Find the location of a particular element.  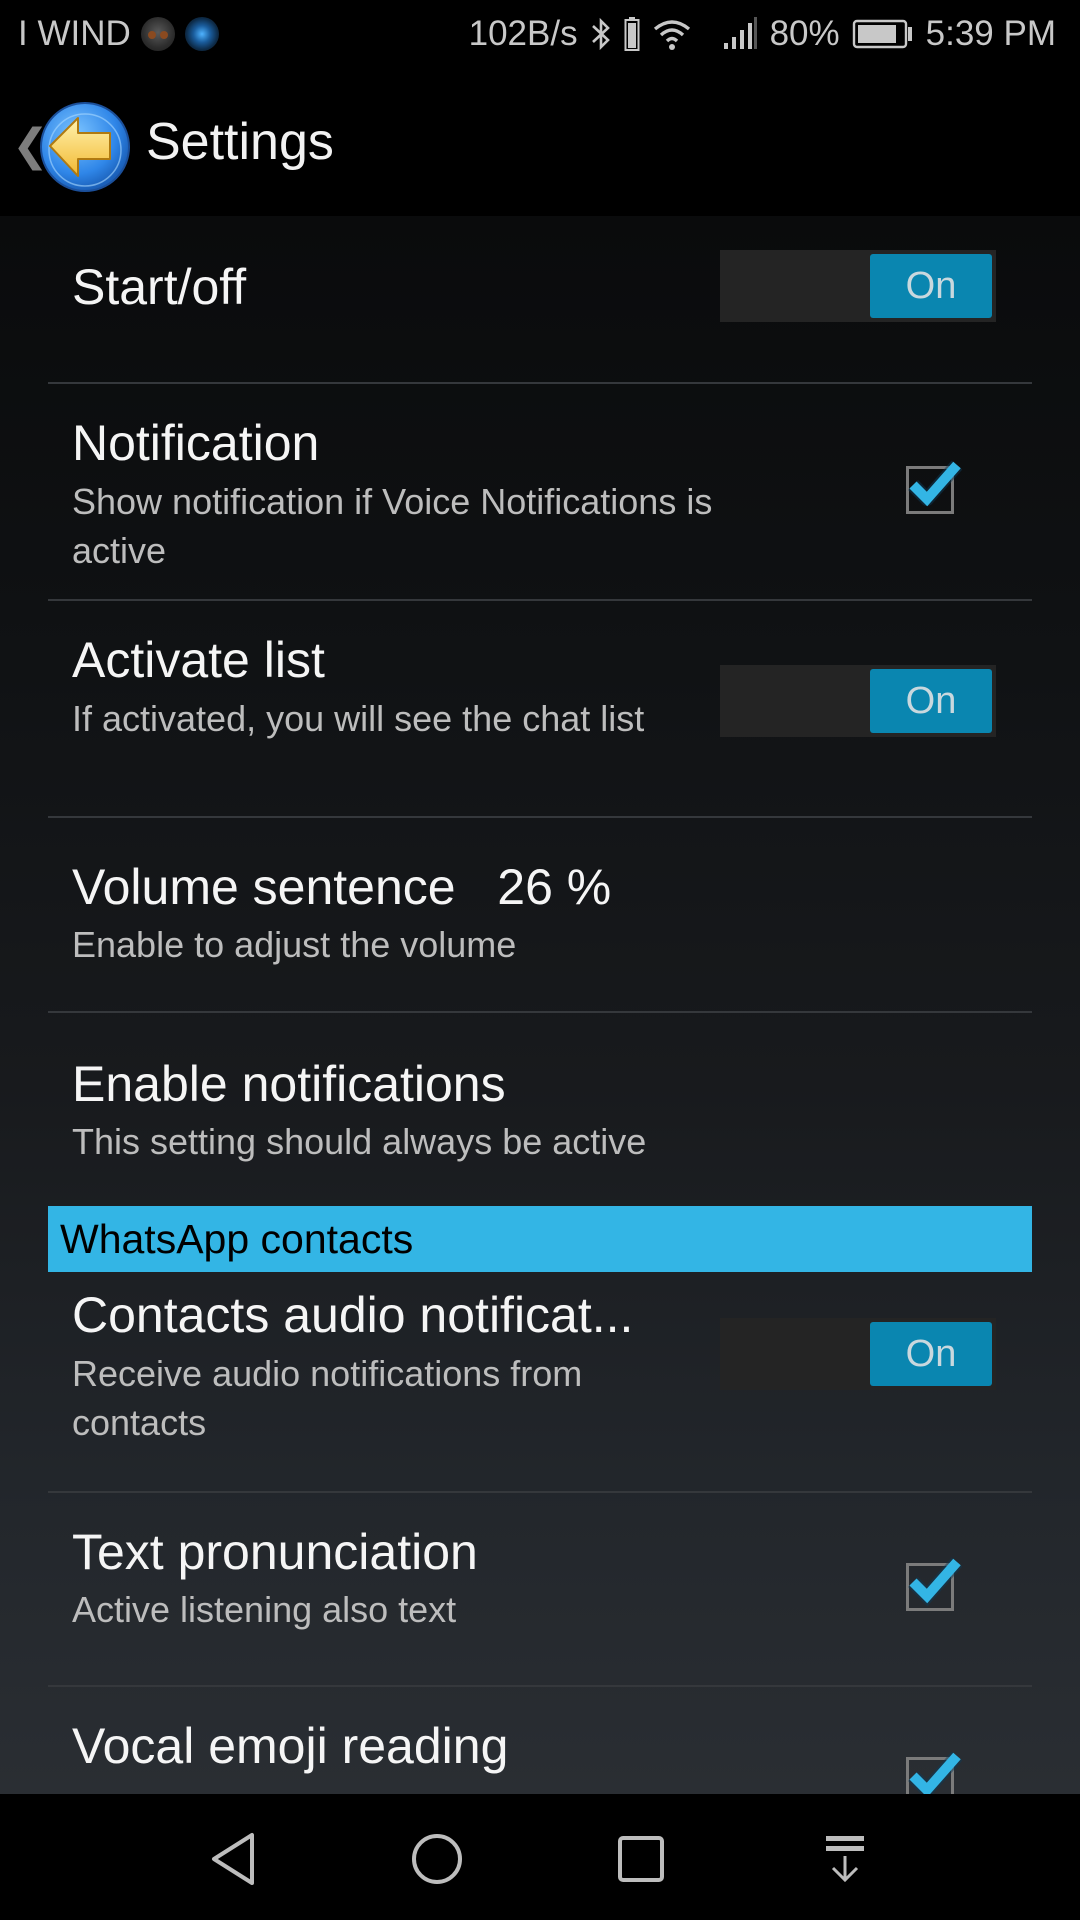

pref-title: Start/off is located at coordinates (159, 287).